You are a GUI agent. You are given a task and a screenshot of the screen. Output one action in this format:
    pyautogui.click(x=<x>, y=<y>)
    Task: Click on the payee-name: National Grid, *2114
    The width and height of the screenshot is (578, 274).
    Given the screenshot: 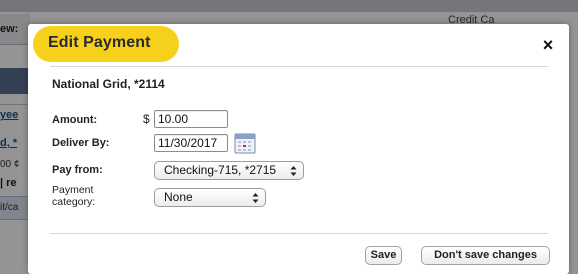 What is the action you would take?
    pyautogui.click(x=108, y=84)
    